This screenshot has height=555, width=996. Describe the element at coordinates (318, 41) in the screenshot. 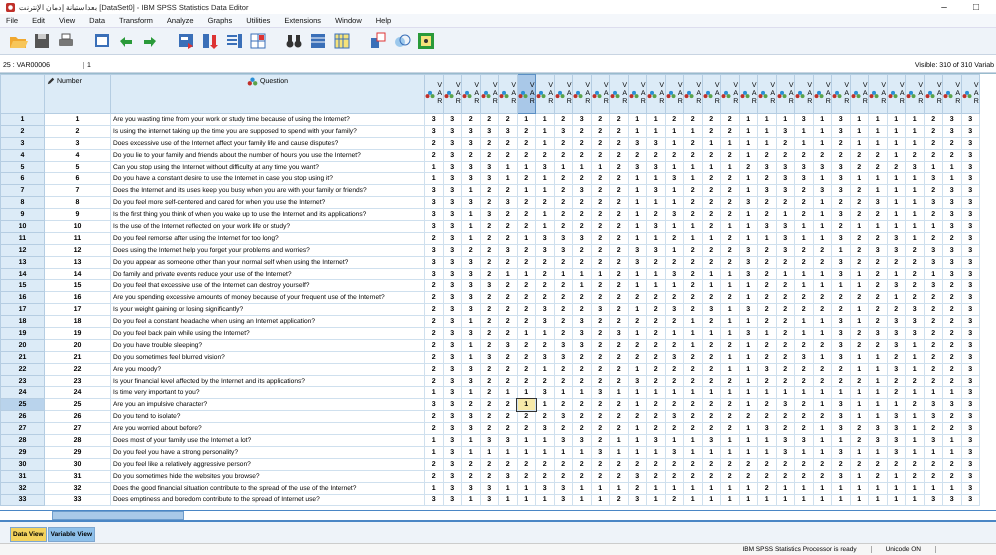

I see `insert-cases-icon` at that location.